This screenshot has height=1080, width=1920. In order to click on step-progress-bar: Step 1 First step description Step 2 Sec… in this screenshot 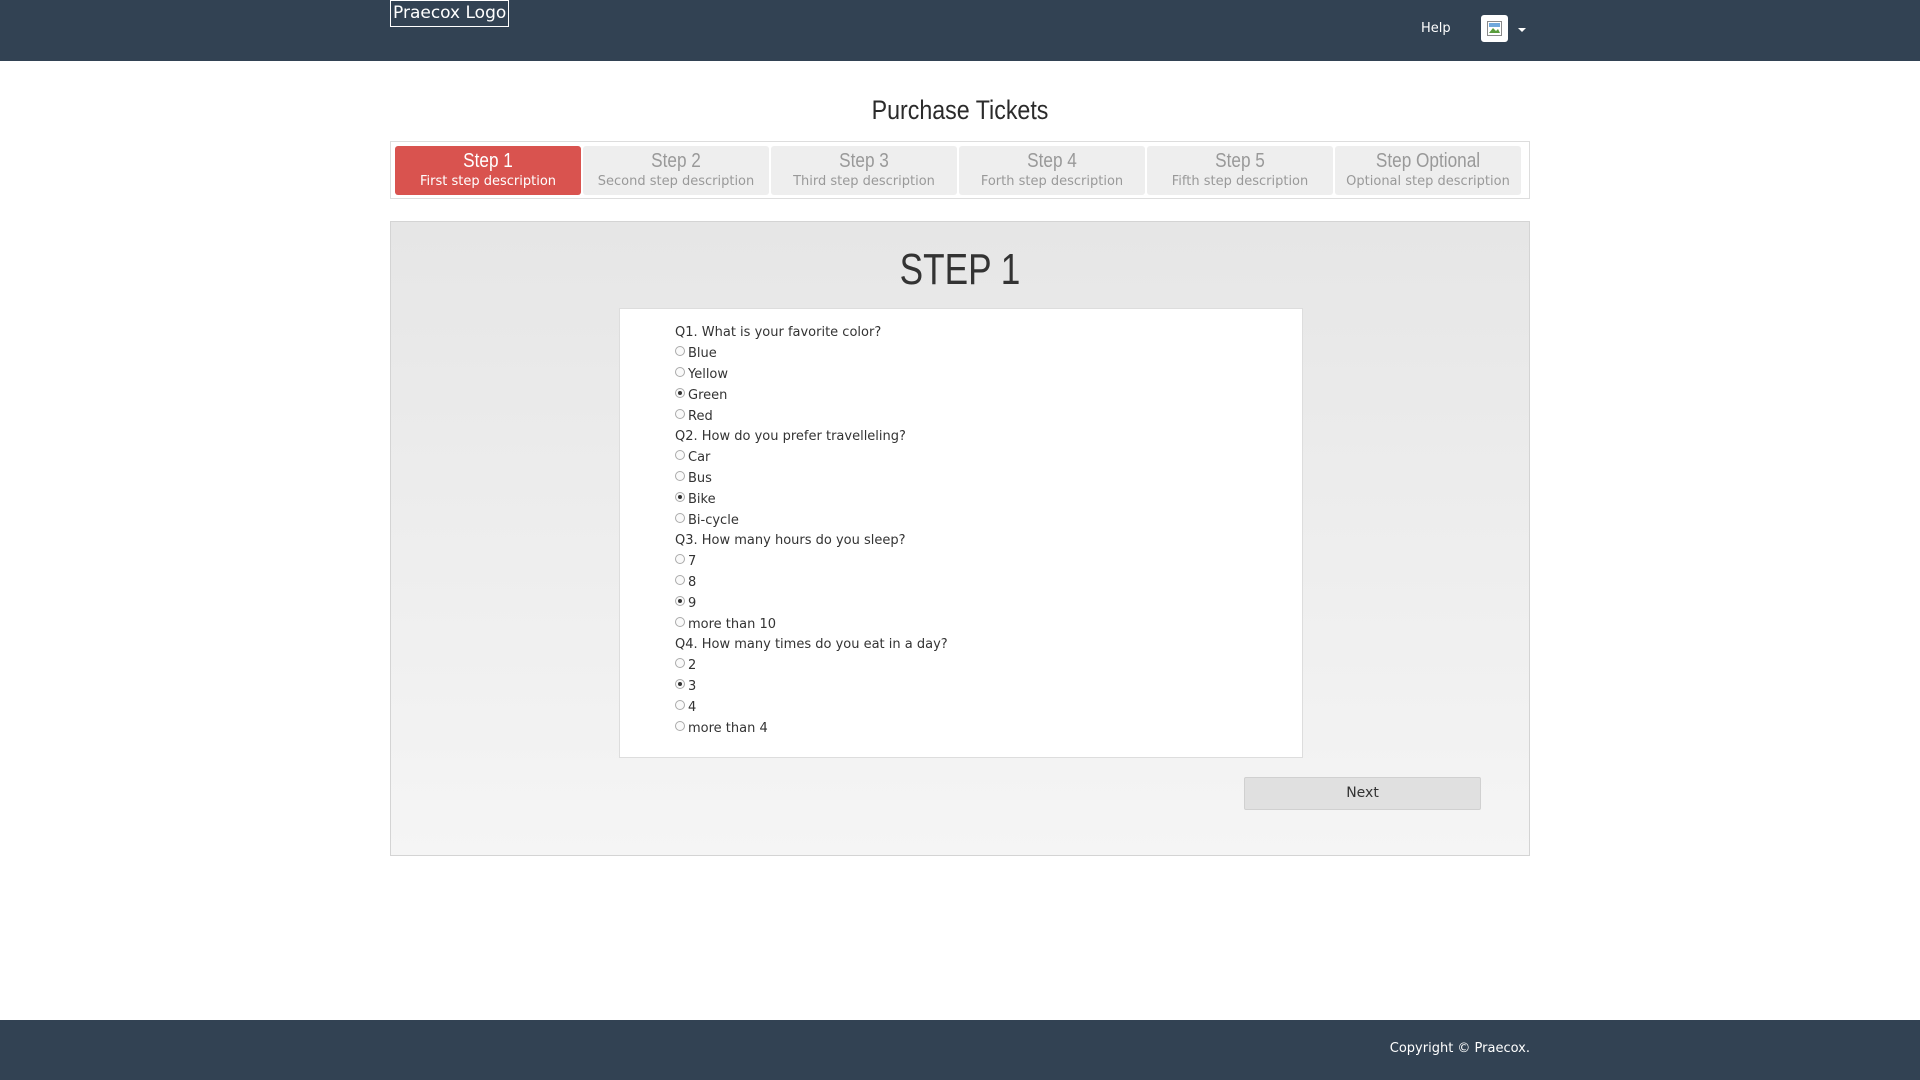, I will do `click(960, 170)`.